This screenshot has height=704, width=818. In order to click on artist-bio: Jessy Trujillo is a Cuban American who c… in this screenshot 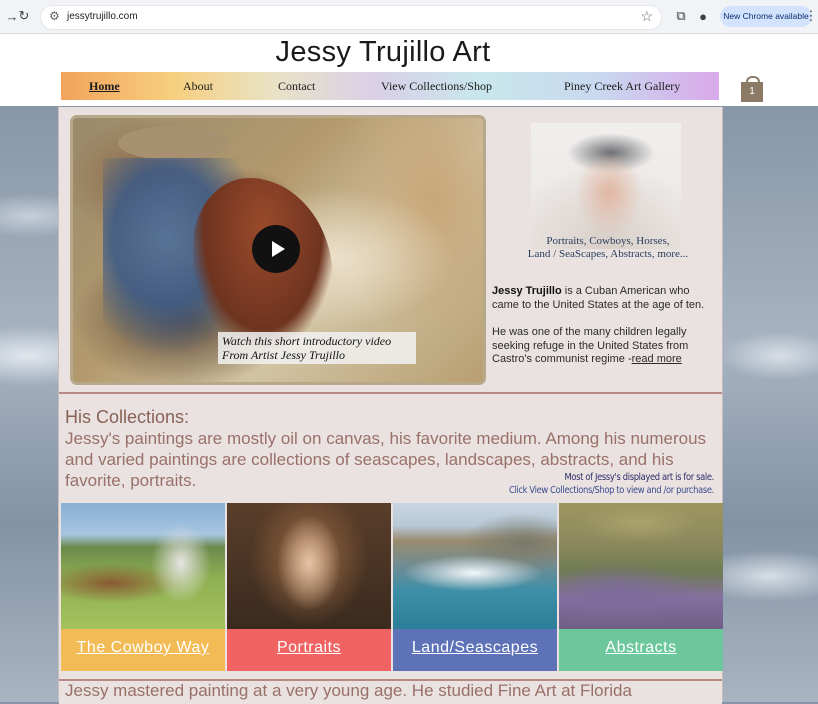, I will do `click(603, 333)`.